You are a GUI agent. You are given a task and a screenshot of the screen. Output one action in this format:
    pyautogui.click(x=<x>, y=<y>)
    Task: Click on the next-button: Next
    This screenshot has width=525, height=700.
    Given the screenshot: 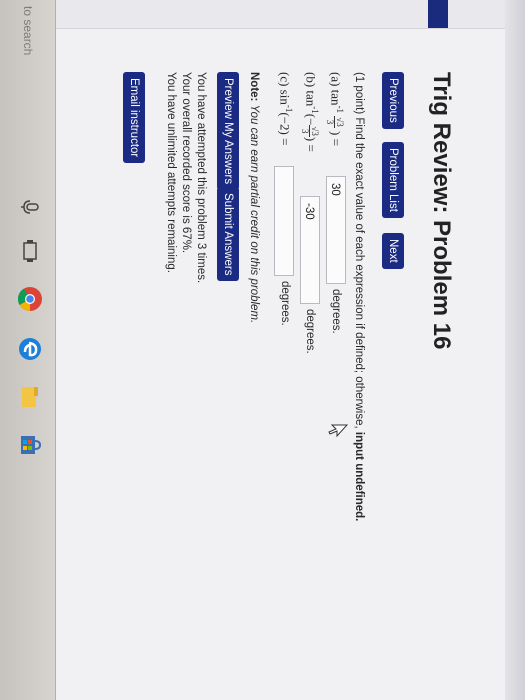 What is the action you would take?
    pyautogui.click(x=393, y=251)
    